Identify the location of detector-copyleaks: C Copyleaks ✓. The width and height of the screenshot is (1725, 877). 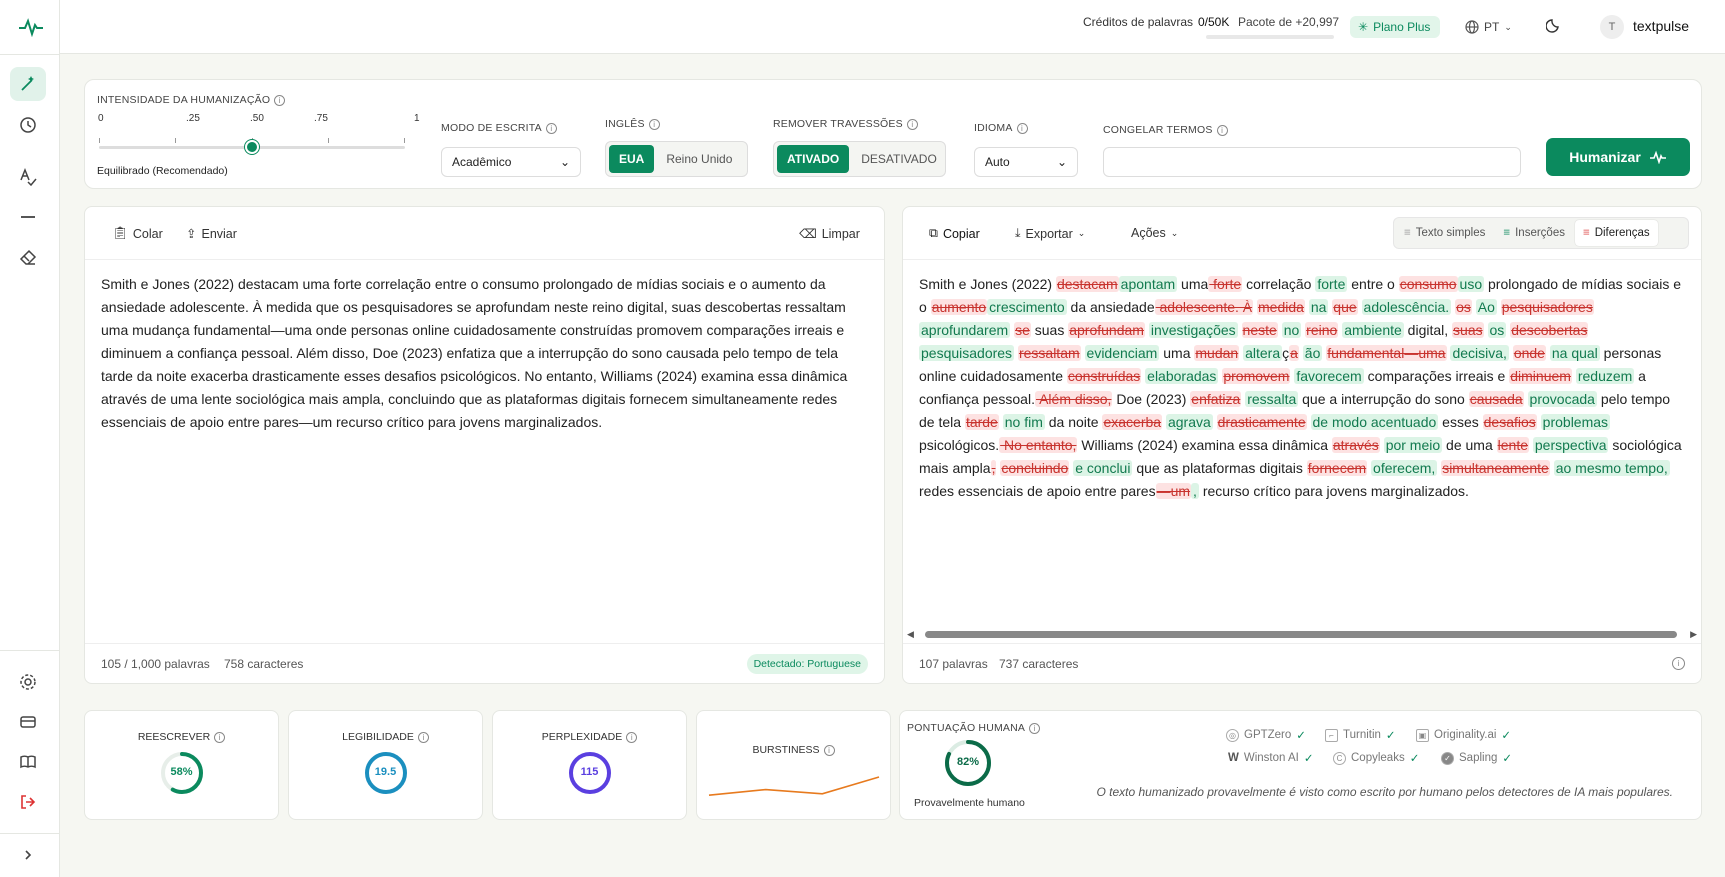
(1376, 758).